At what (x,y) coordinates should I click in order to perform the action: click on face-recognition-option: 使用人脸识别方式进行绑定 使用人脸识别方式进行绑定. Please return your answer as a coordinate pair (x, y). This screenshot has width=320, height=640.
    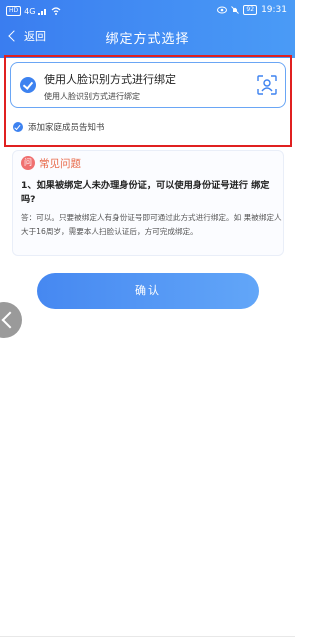
    Looking at the image, I should click on (148, 85).